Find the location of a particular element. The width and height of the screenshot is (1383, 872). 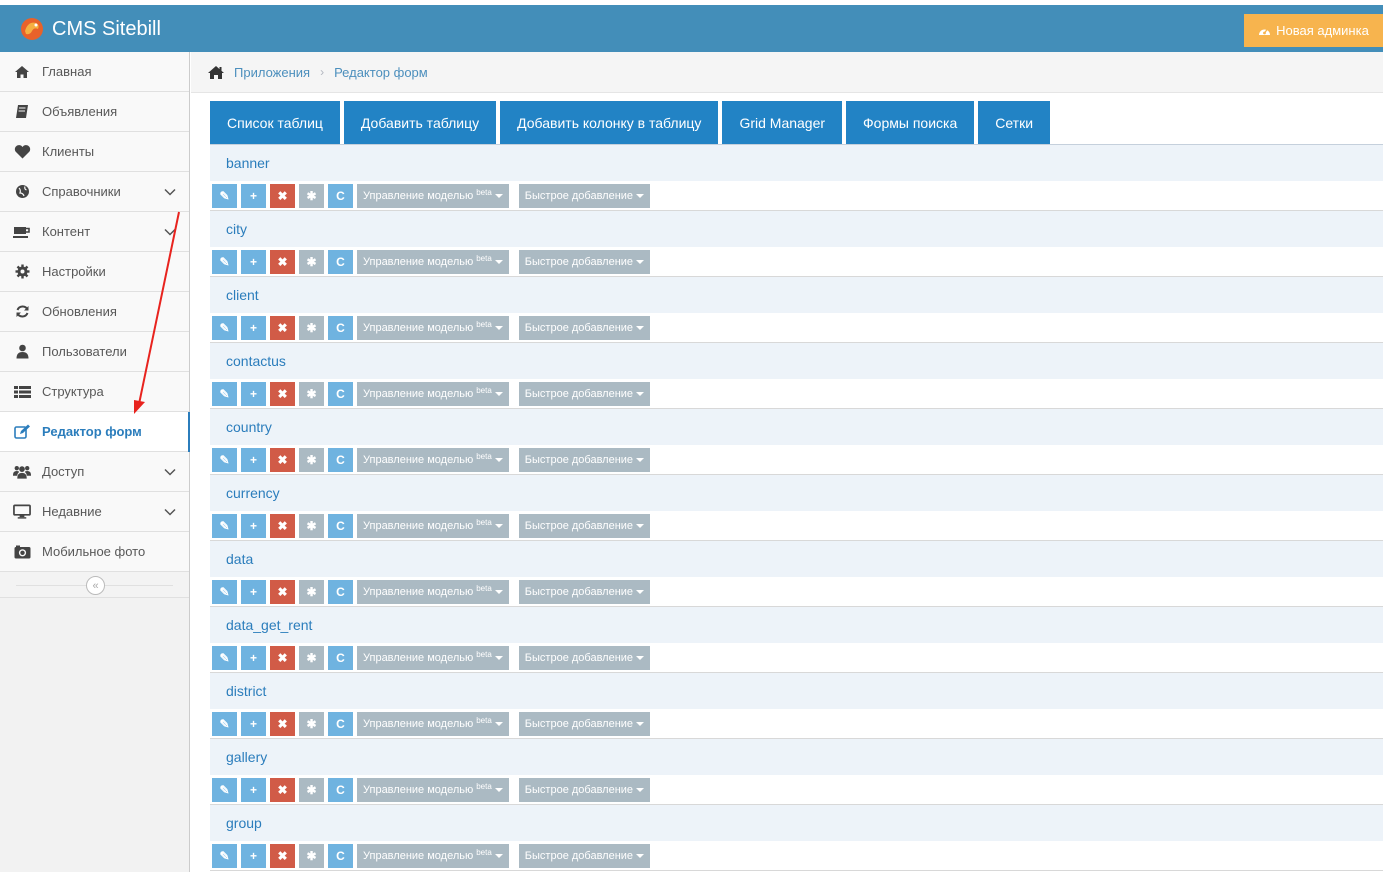

sidebar-item-10: Доступ is located at coordinates (94, 472).